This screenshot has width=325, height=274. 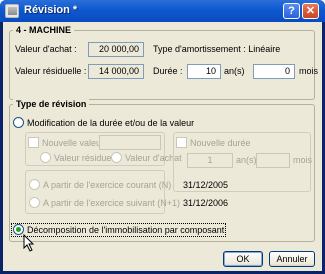 What do you see at coordinates (116, 157) in the screenshot?
I see `purchase-value-radio` at bounding box center [116, 157].